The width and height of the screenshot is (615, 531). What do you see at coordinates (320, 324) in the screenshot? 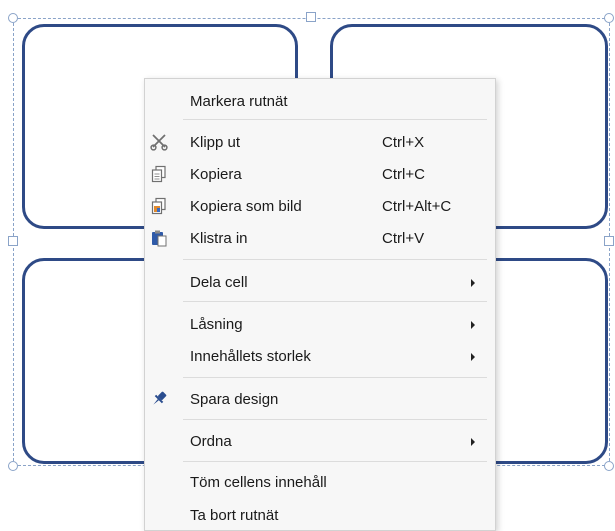
I see `menu-item-locking: Låsning` at bounding box center [320, 324].